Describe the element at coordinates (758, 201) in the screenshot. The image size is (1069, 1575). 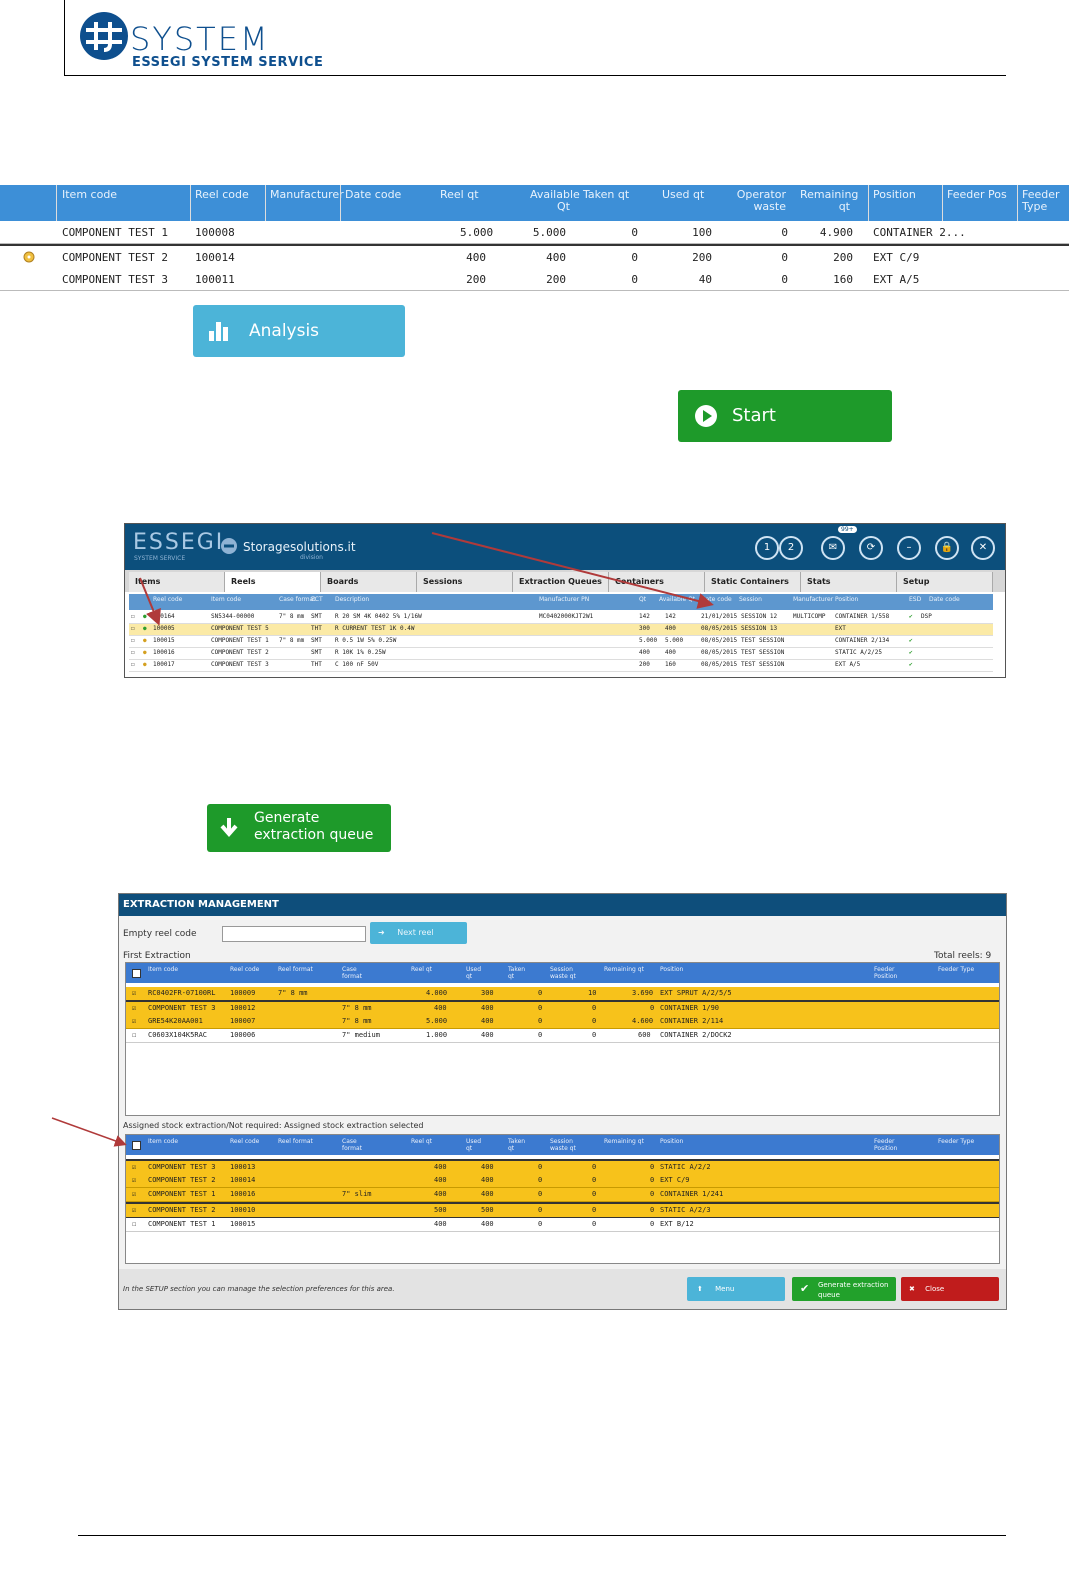
I see `col-operator-waste: Operator waste` at that location.